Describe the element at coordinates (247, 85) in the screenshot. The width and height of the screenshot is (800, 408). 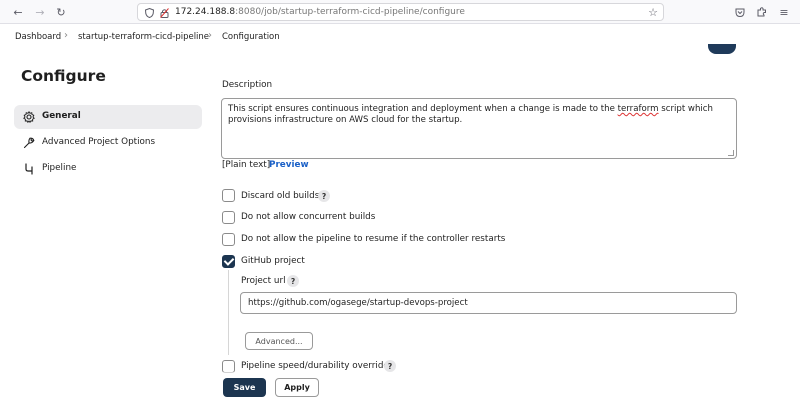
I see `description-label: Description` at that location.